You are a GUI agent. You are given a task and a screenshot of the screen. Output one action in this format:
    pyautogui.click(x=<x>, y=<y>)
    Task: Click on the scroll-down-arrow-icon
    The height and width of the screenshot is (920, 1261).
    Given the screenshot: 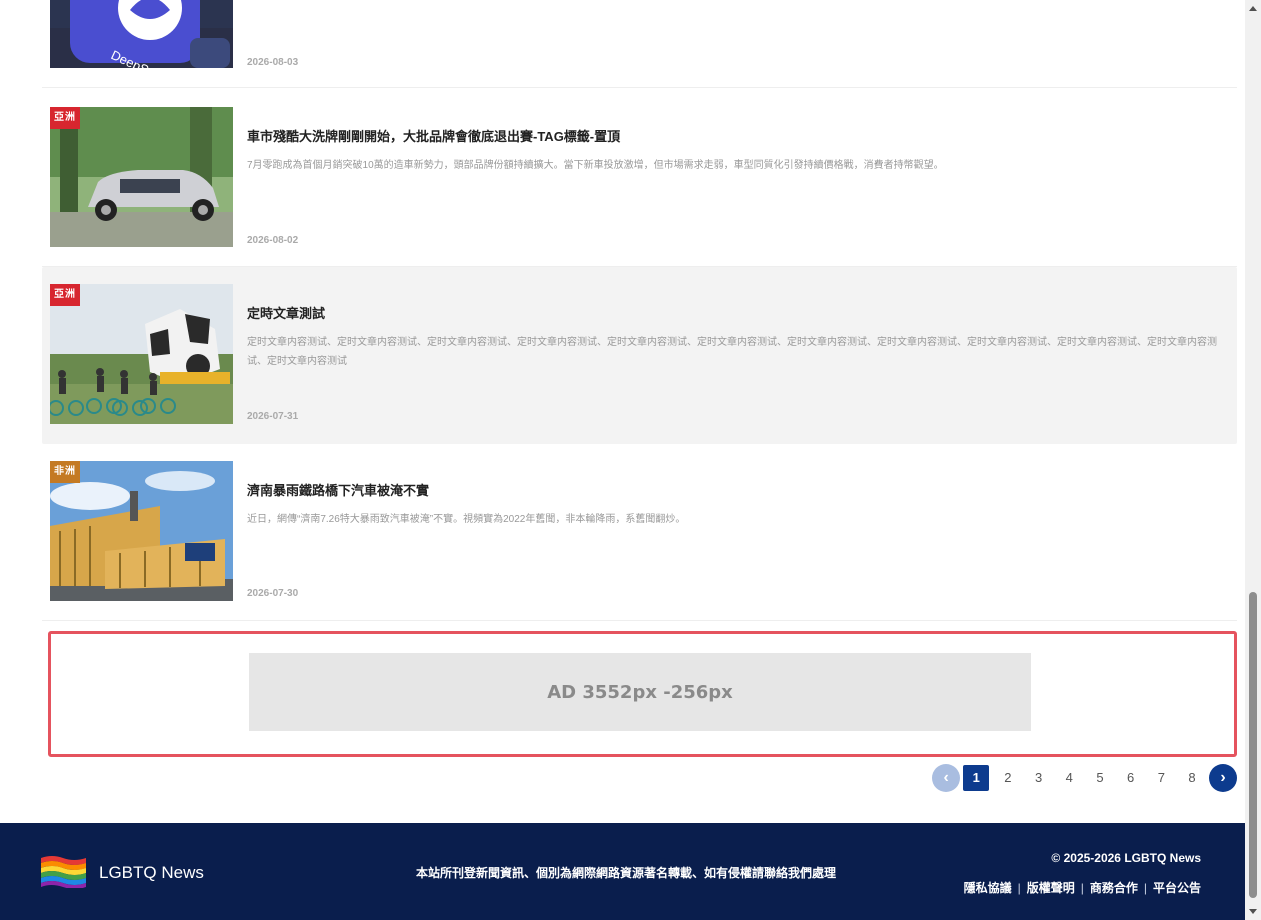 What is the action you would take?
    pyautogui.click(x=1253, y=911)
    